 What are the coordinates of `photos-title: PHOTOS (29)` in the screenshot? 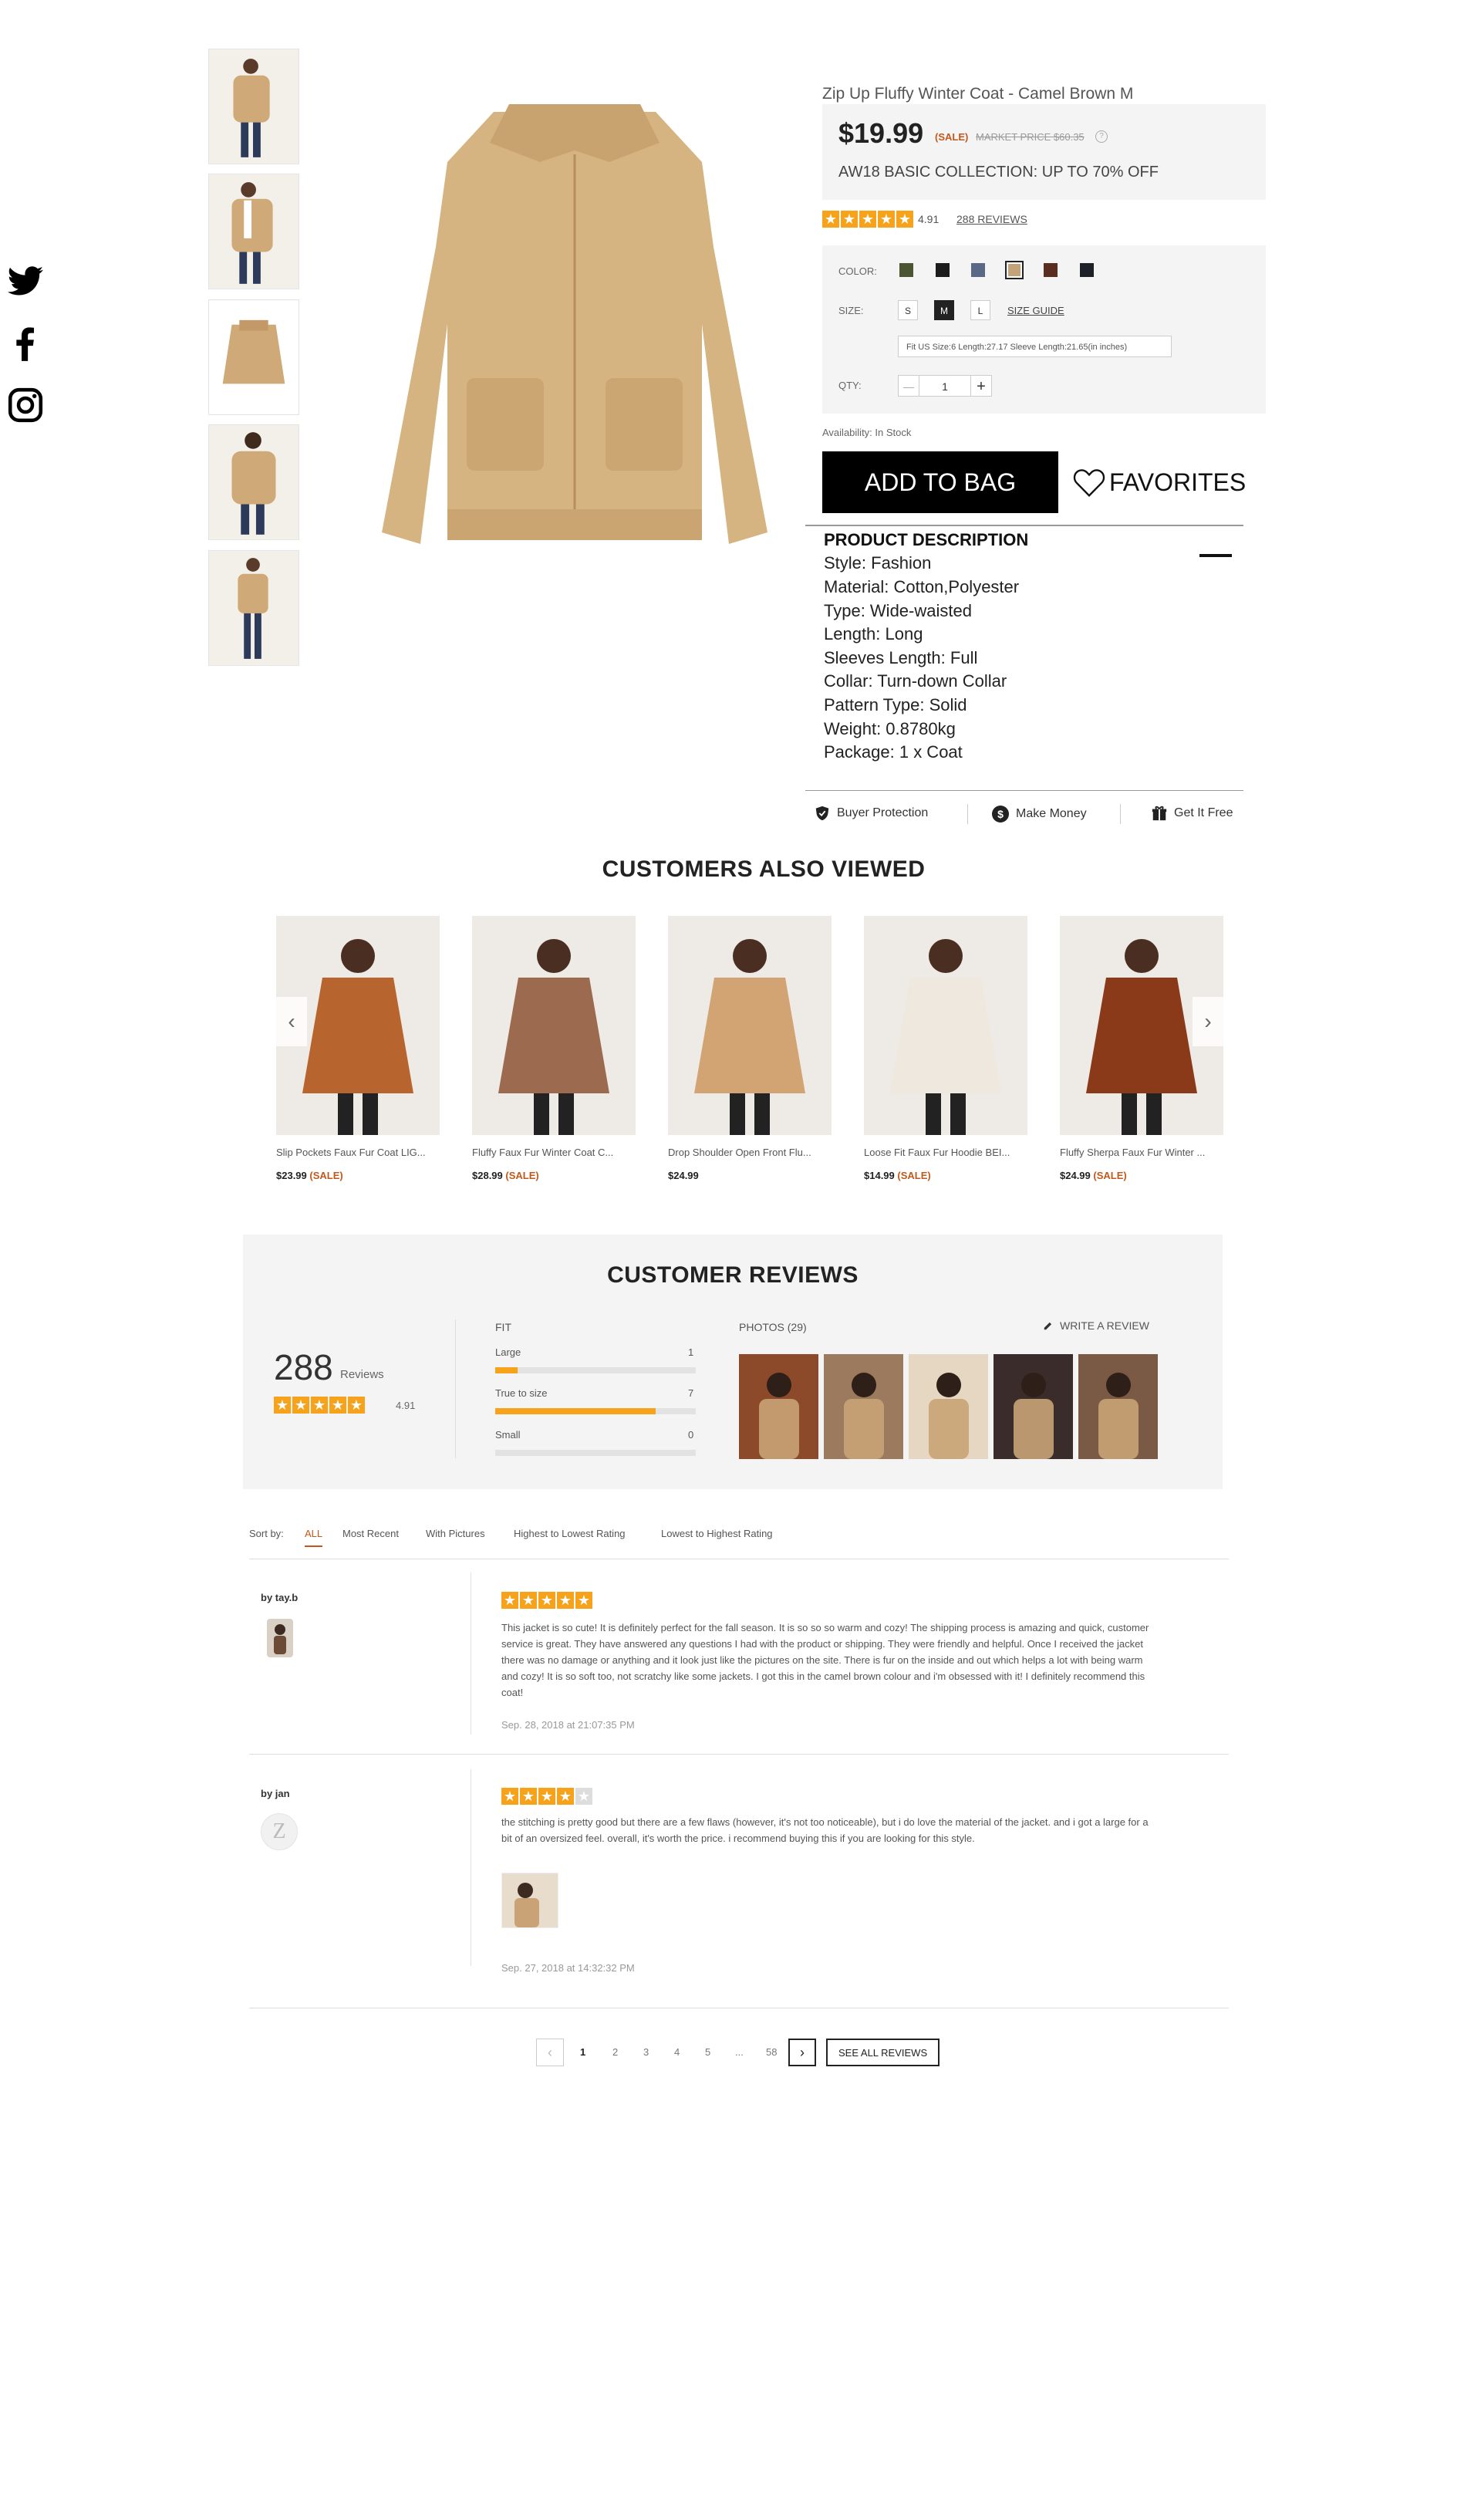 It's located at (773, 1327).